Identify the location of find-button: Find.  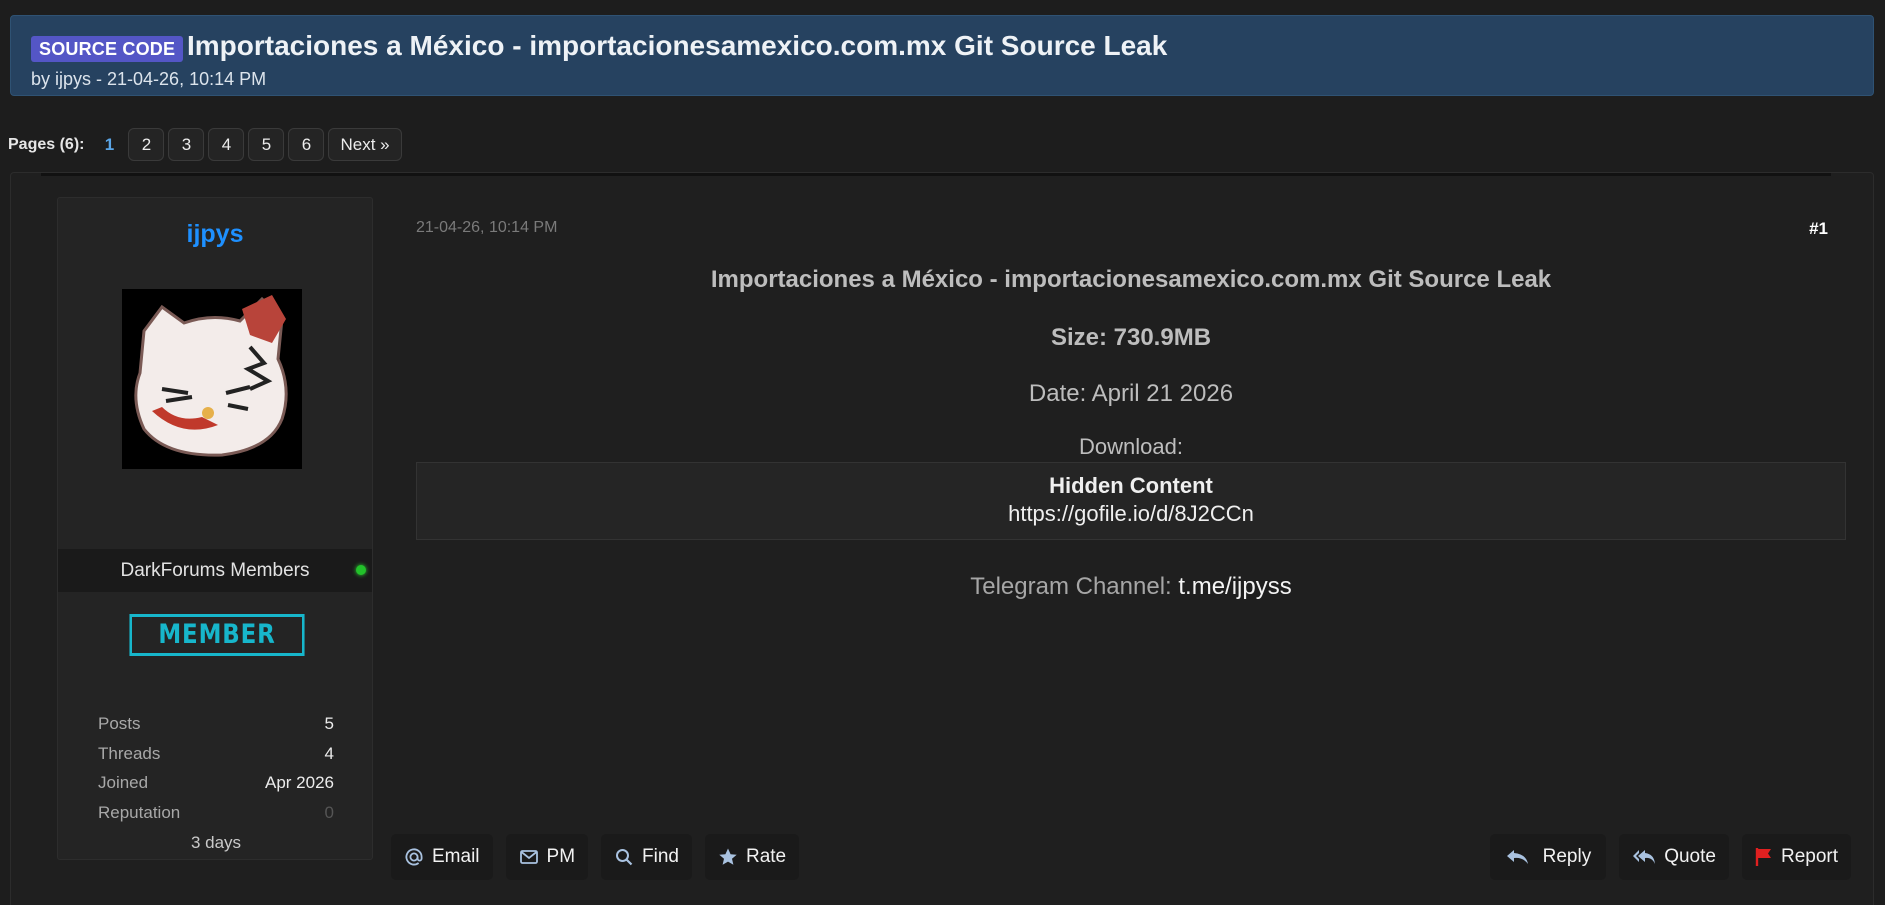
(646, 857).